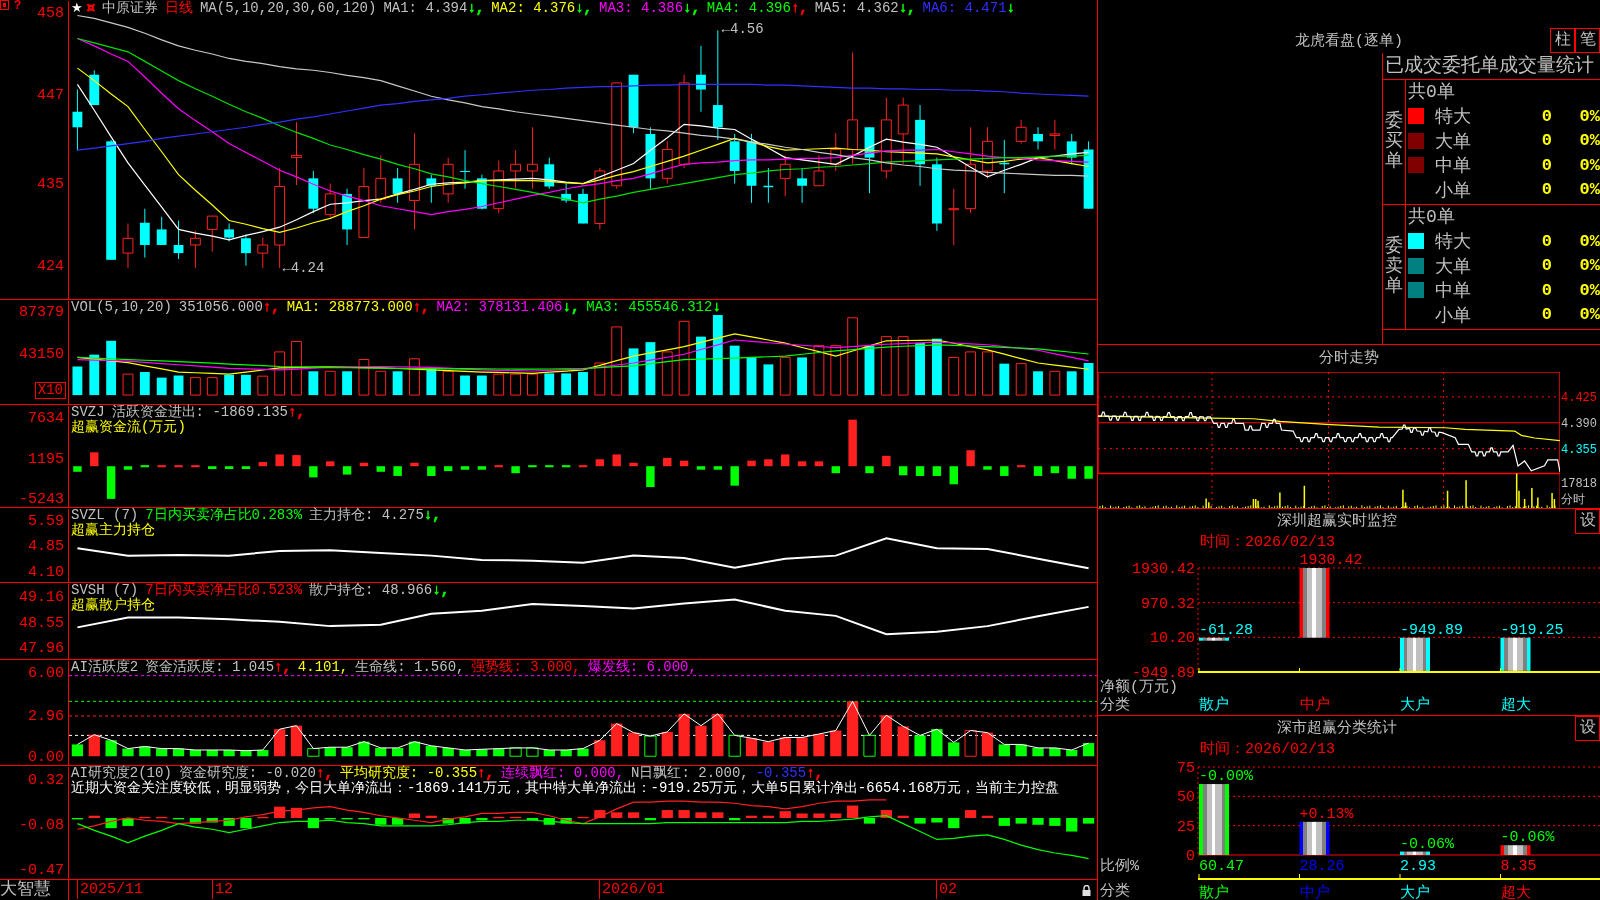 The width and height of the screenshot is (1600, 900). What do you see at coordinates (222, 889) in the screenshot?
I see `date-label: 12` at bounding box center [222, 889].